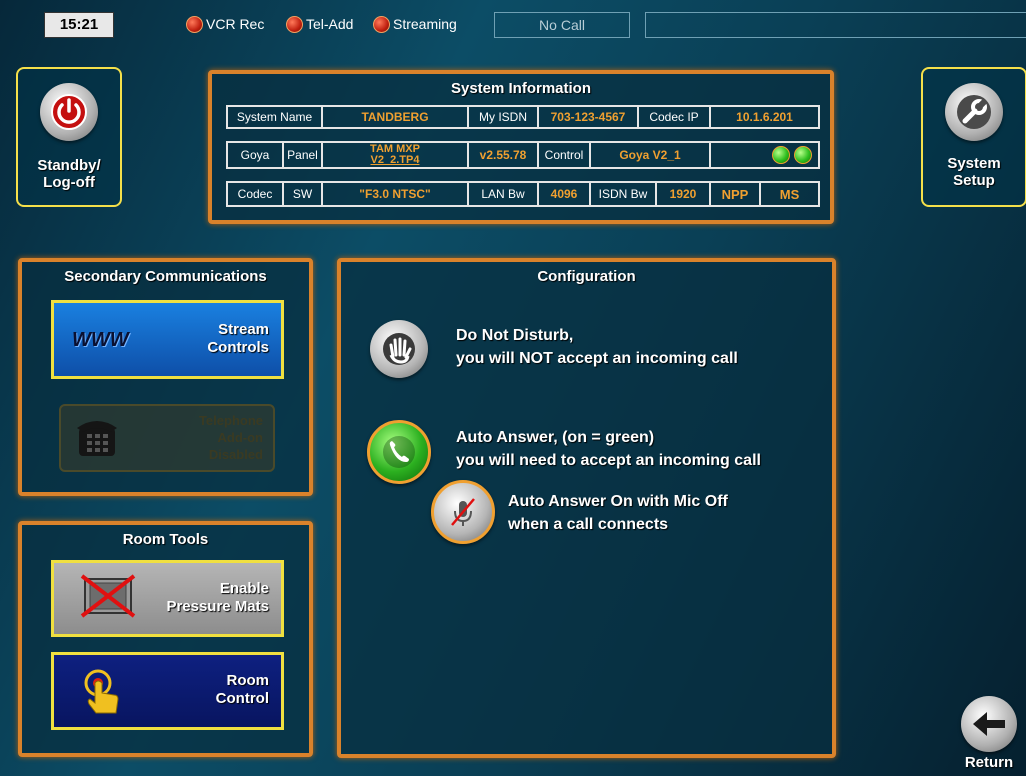 This screenshot has width=1026, height=776. I want to click on hand-stop-icon, so click(399, 349).